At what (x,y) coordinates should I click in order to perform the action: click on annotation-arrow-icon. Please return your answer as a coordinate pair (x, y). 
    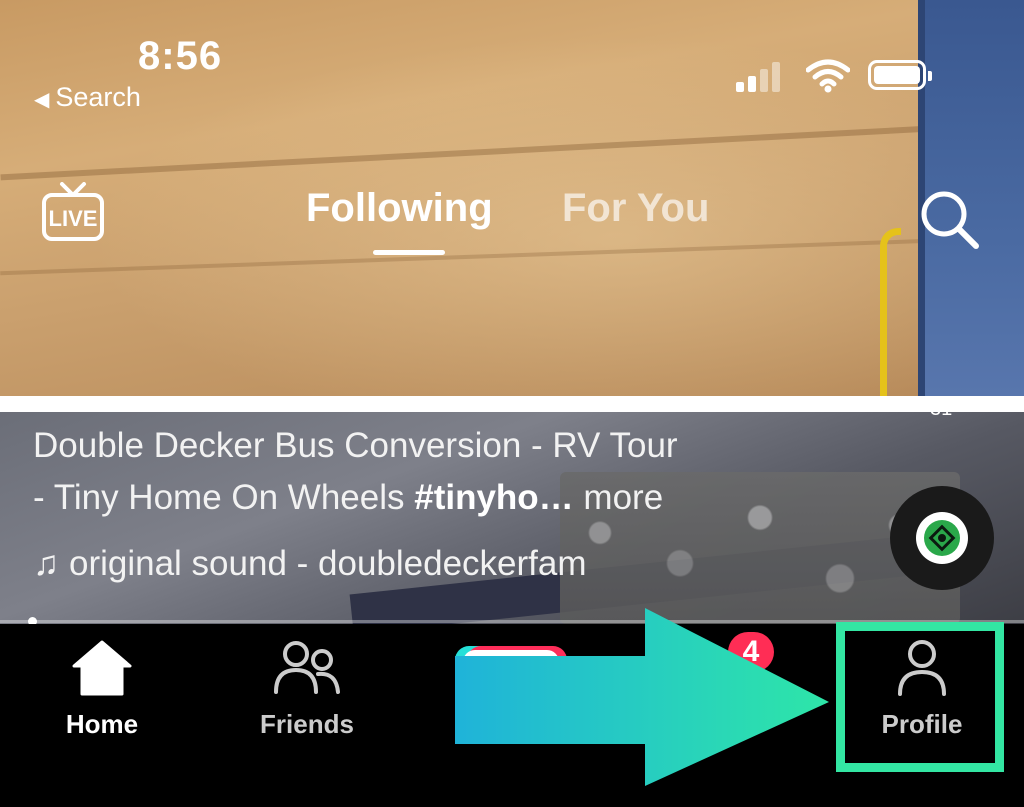
    Looking at the image, I should click on (642, 697).